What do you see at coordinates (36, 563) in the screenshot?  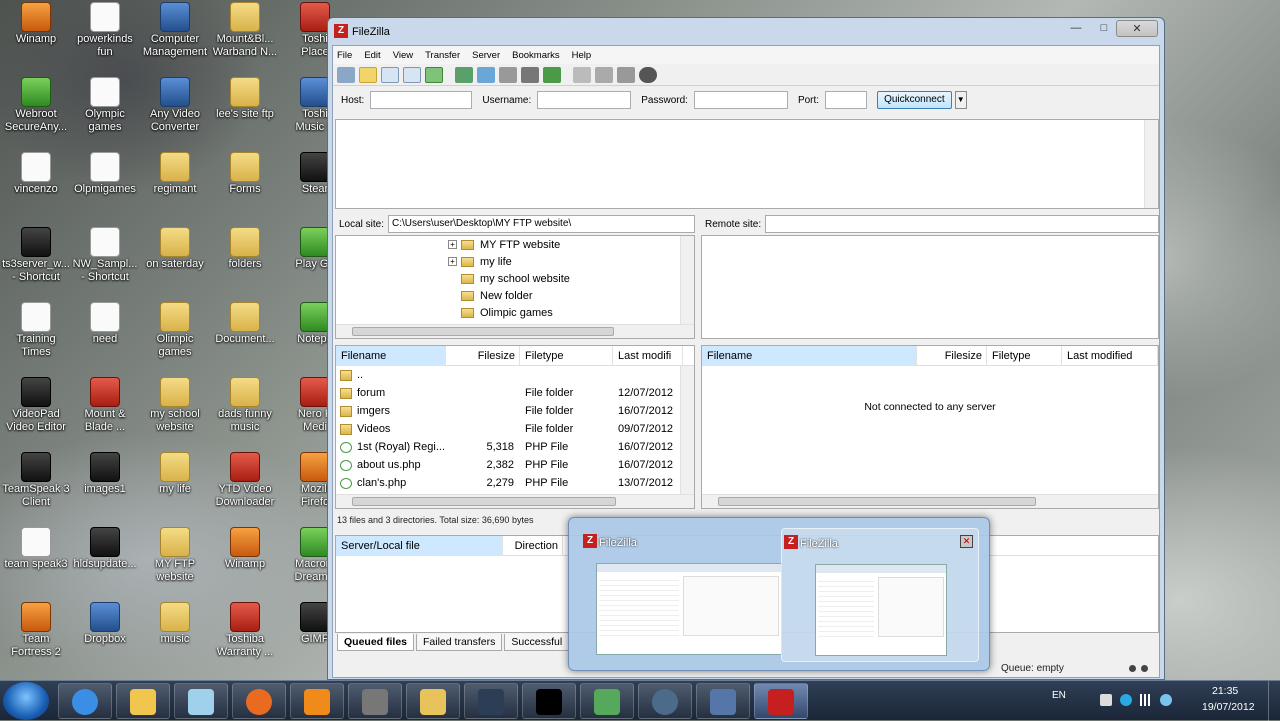 I see `desktop-icon: team speak3` at bounding box center [36, 563].